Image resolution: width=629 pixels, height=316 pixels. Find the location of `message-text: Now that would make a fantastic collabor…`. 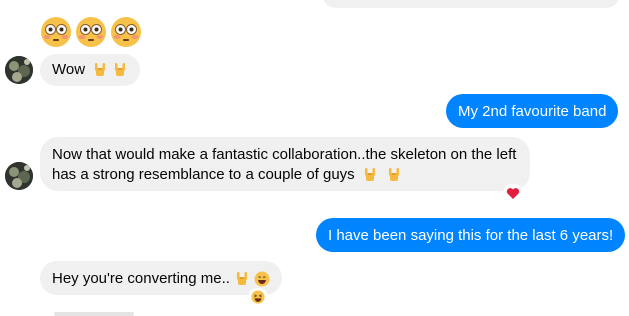

message-text: Now that would make a fantastic collabor… is located at coordinates (284, 164).